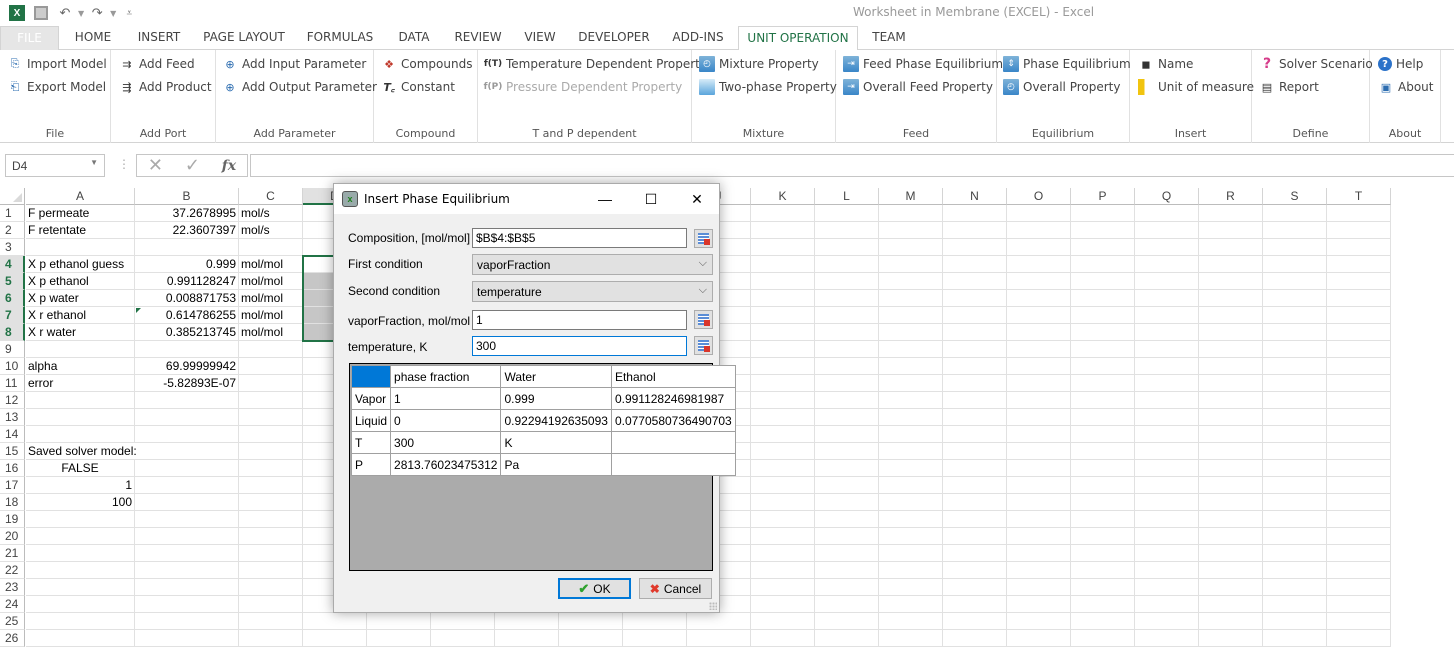 Image resolution: width=1454 pixels, height=650 pixels. I want to click on cell-r11, so click(1231, 383).